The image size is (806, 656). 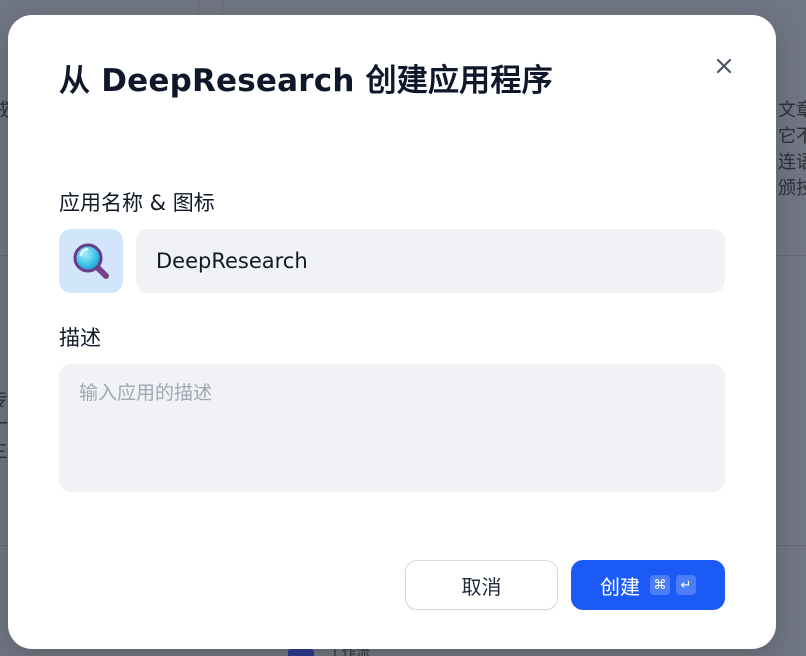 I want to click on close-button, so click(x=724, y=66).